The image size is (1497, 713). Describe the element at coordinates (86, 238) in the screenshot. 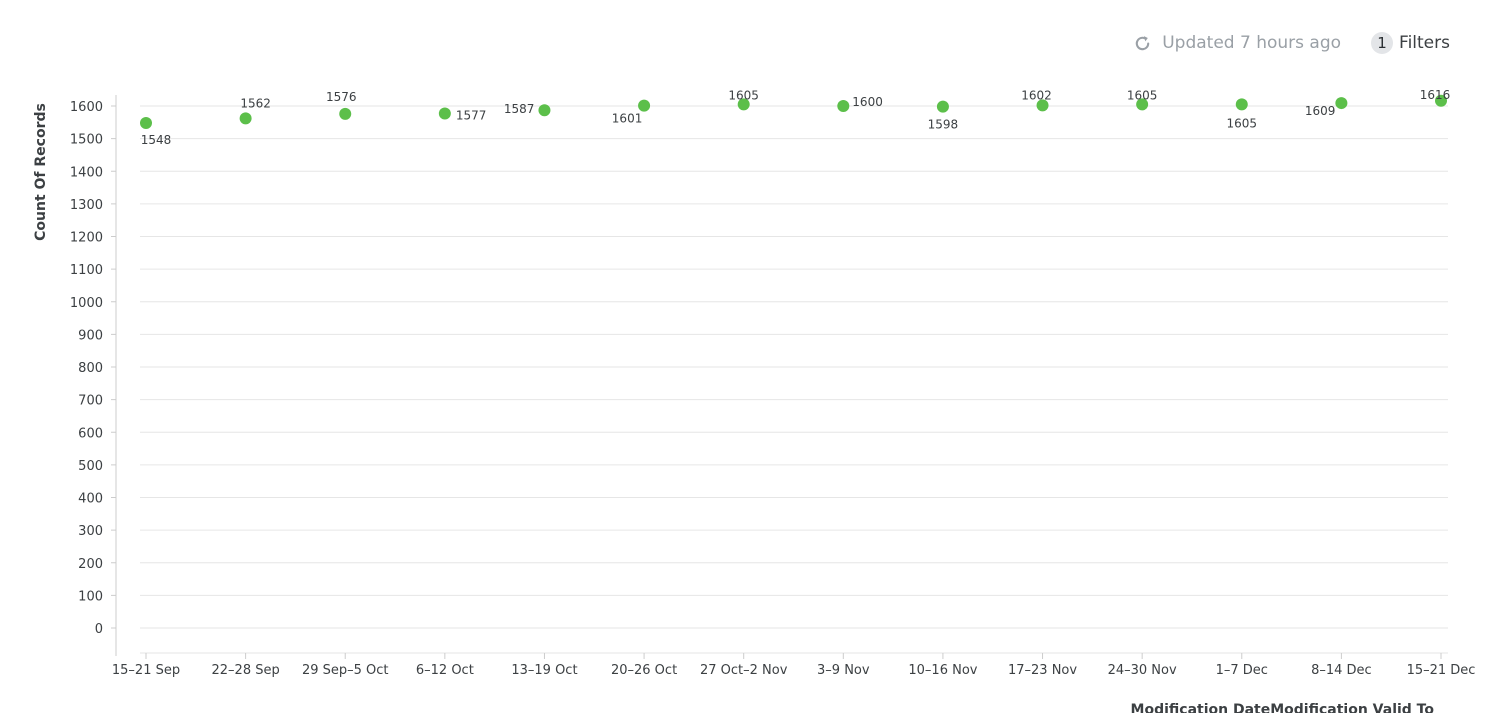

I see `y-tick-label: 1200` at that location.